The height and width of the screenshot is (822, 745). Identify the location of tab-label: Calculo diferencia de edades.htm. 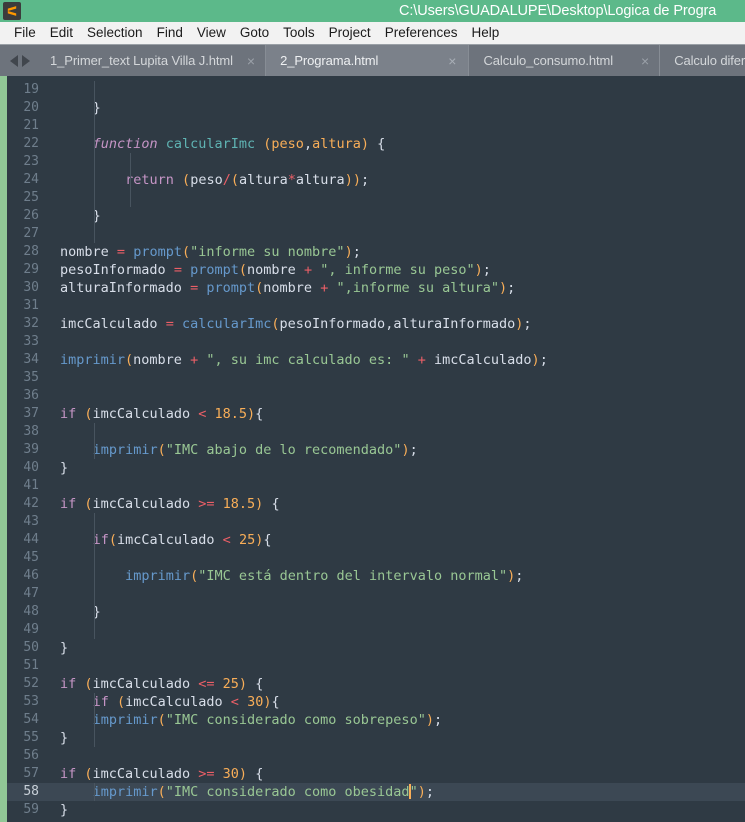
(709, 60).